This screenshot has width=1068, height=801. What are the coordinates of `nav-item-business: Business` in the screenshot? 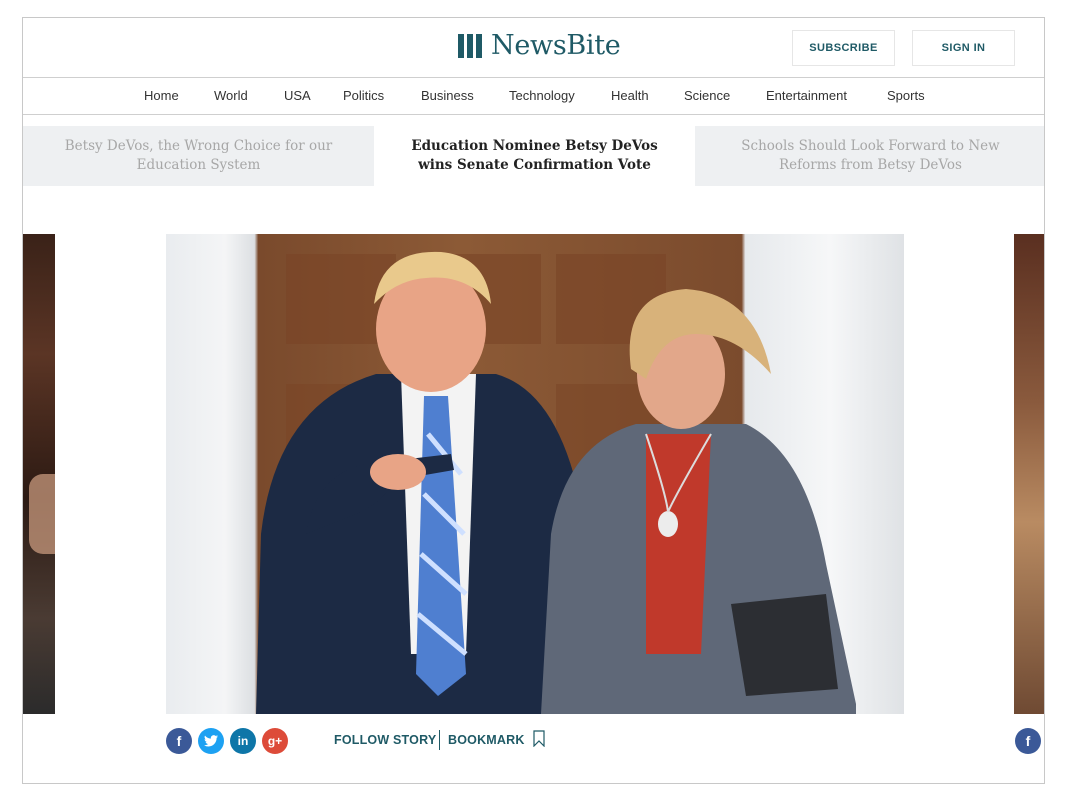 It's located at (447, 95).